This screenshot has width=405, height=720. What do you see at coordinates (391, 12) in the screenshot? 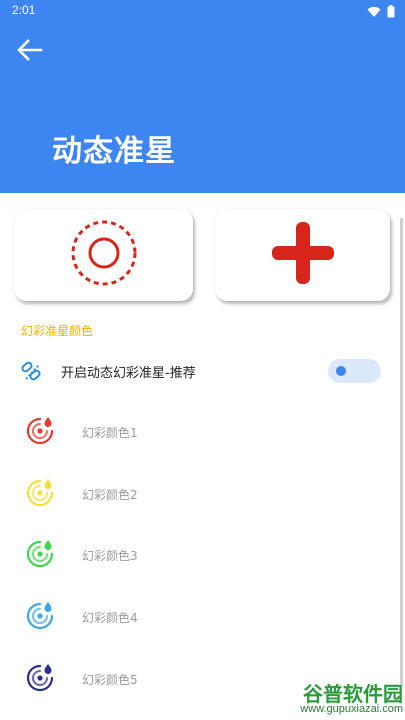
I see `battery-icon` at bounding box center [391, 12].